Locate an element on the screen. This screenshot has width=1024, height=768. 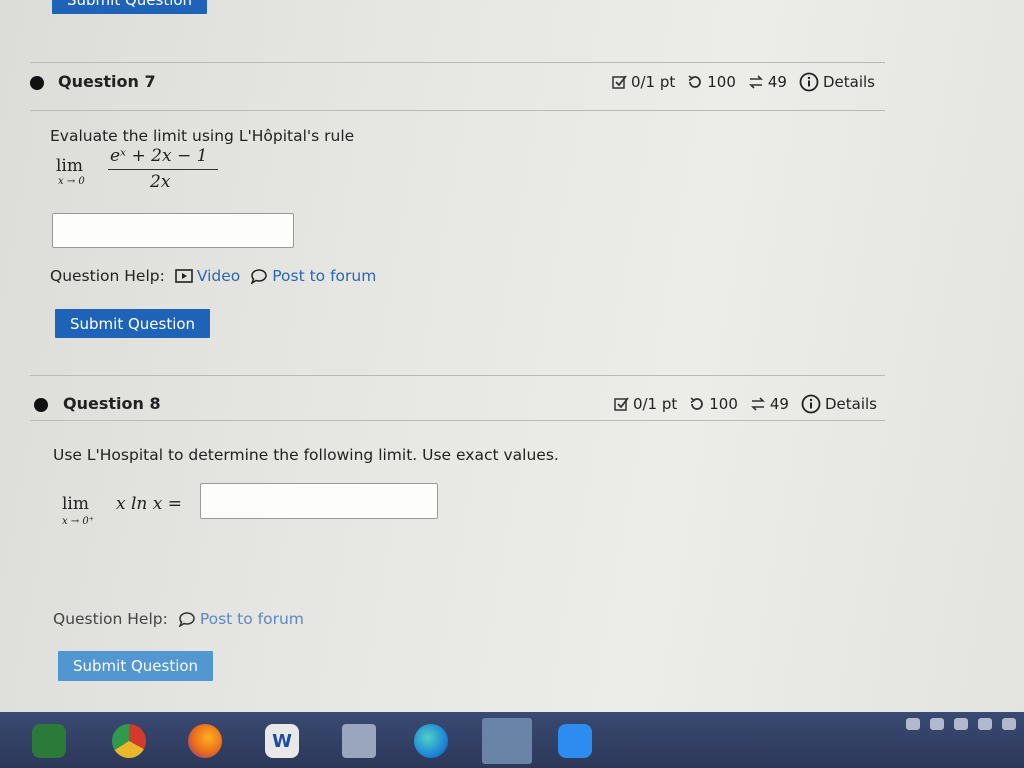
question-7-help: Question Help: Video Post to forum is located at coordinates (213, 276).